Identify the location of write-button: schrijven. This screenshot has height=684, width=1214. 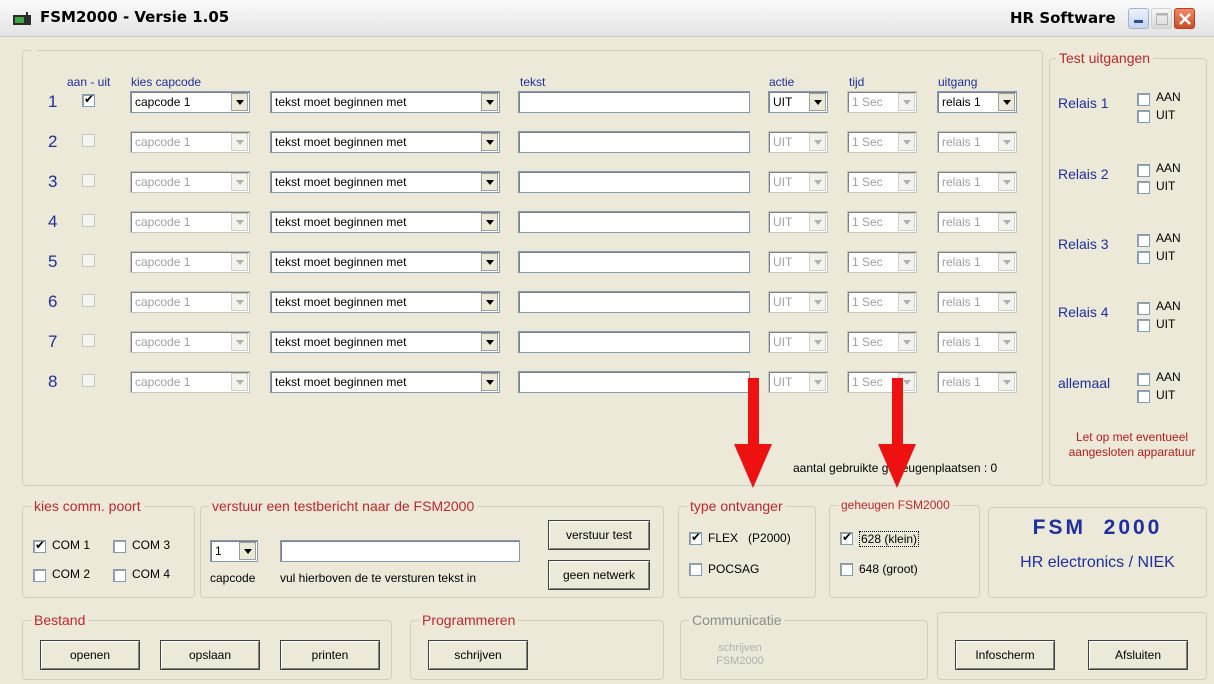
(478, 655).